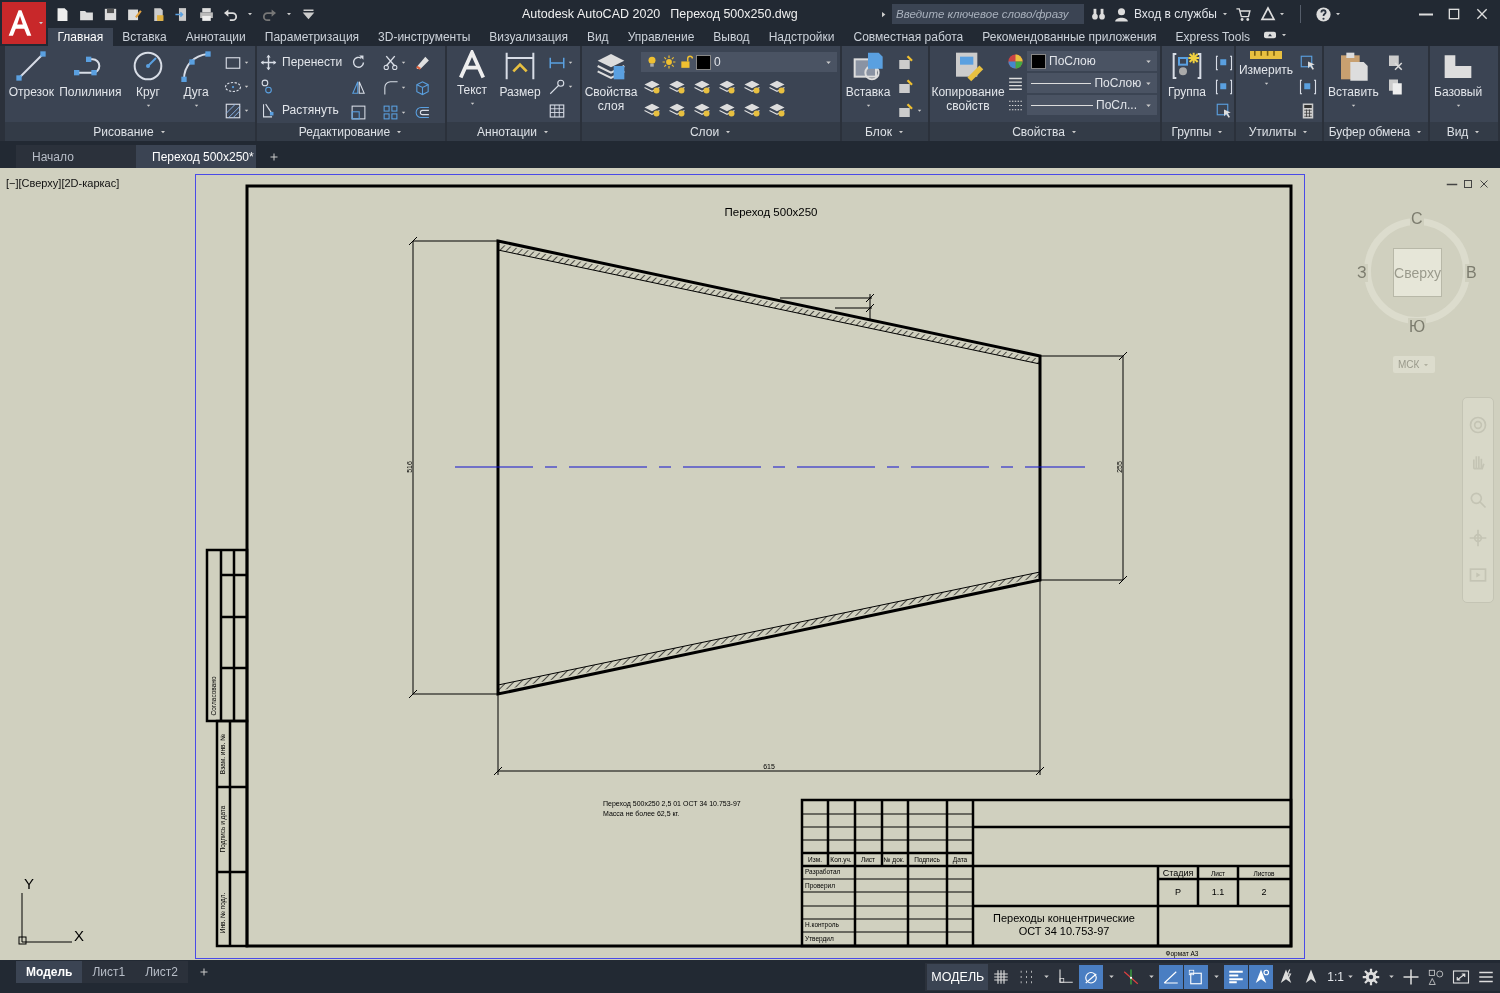  What do you see at coordinates (1069, 37) in the screenshot?
I see `ribbon-tab: Рекомендованные приложения` at bounding box center [1069, 37].